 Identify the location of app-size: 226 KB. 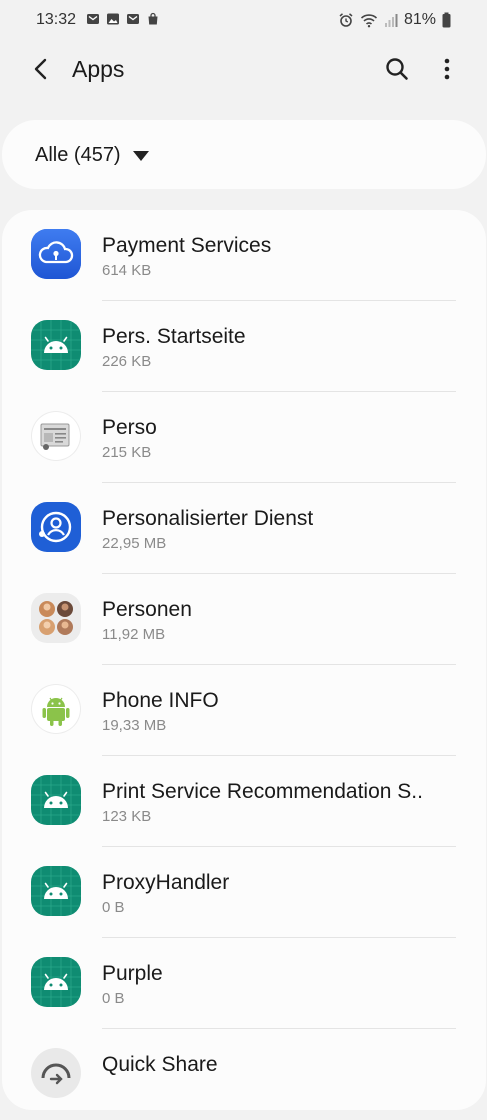
(127, 361).